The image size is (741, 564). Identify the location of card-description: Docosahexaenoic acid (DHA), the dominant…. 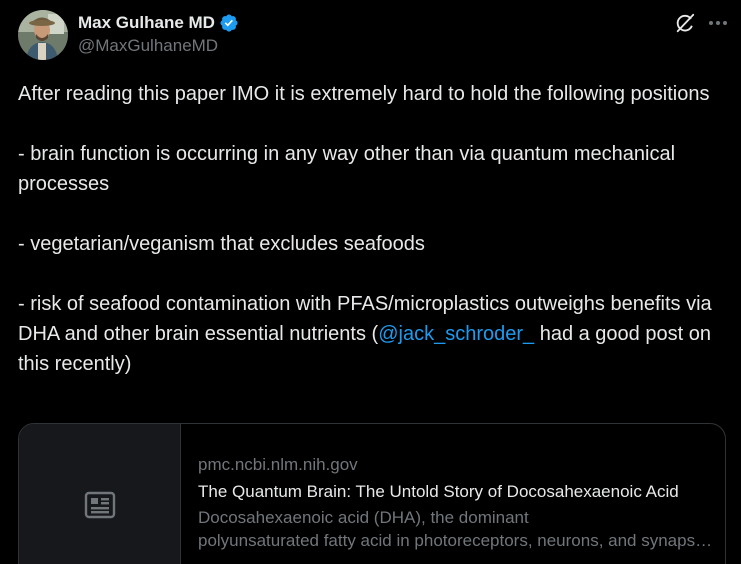
(455, 529).